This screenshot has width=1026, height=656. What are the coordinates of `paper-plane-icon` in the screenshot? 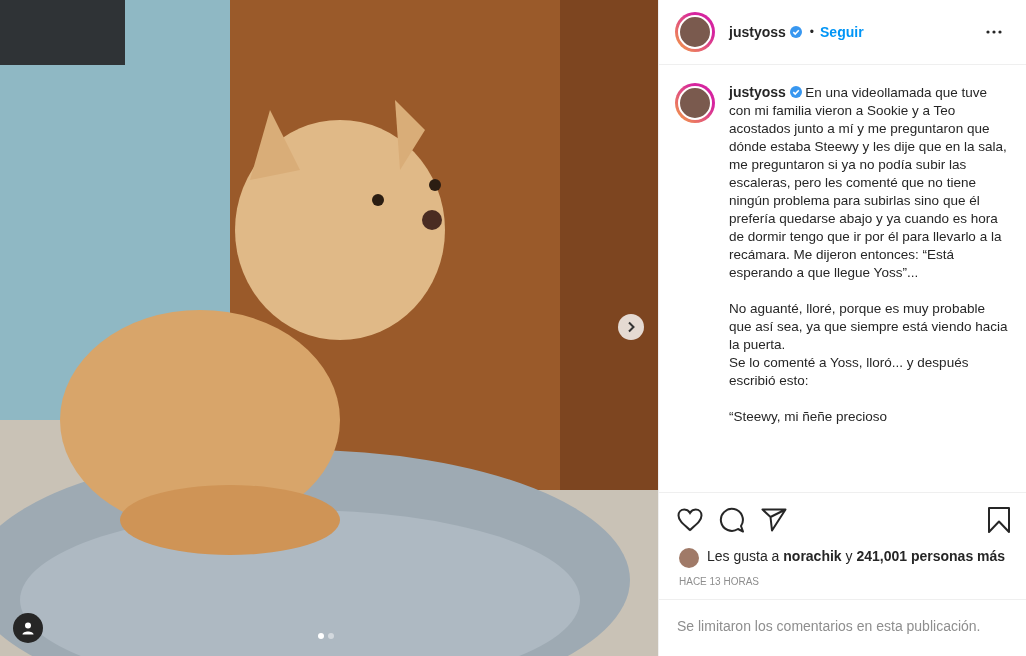 It's located at (774, 520).